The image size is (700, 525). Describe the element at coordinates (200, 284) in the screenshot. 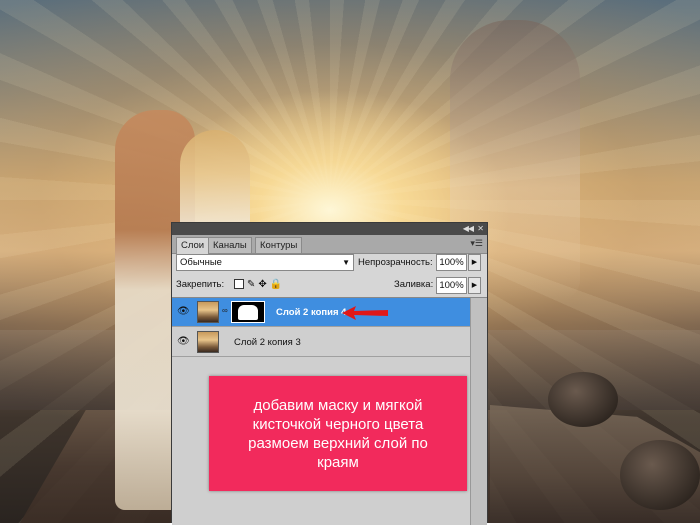

I see `lock-label: Закрепить:` at that location.